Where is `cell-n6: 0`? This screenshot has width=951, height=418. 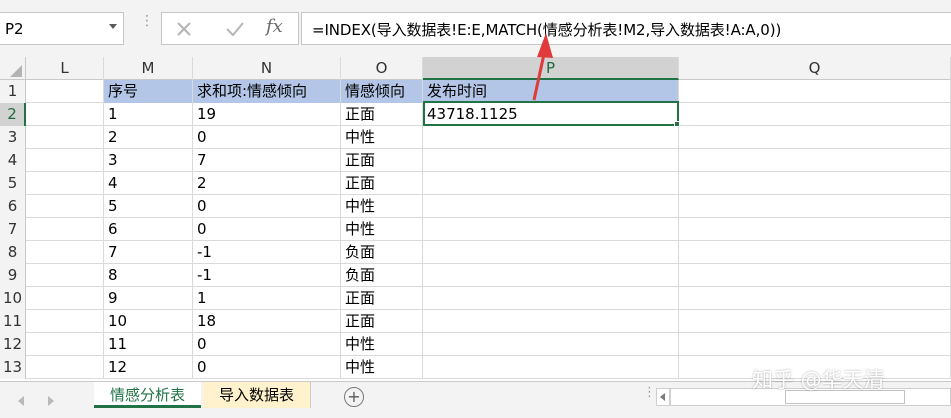 cell-n6: 0 is located at coordinates (267, 206).